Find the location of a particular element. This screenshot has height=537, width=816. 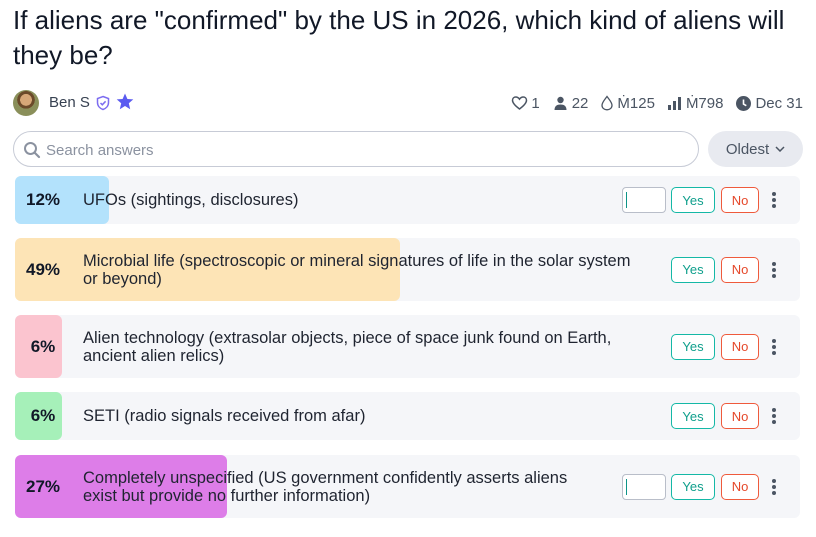

answer-text: SETI (radio signals received from afar) is located at coordinates (224, 416).